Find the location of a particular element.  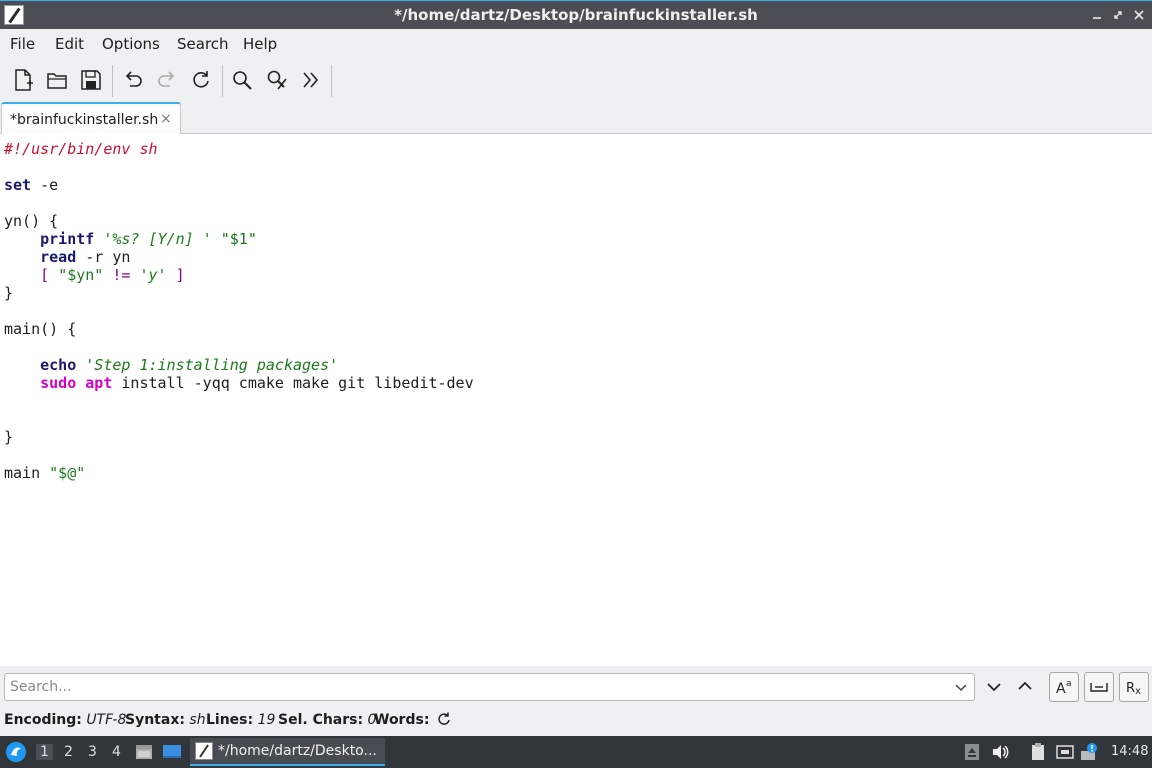

tab-close-icon: × is located at coordinates (166, 119).